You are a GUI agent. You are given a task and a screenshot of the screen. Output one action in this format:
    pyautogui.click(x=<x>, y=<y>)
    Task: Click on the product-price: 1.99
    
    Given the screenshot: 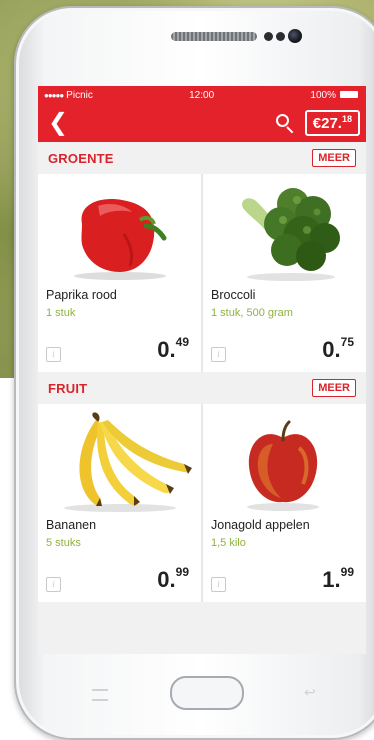 What is the action you would take?
    pyautogui.click(x=338, y=578)
    